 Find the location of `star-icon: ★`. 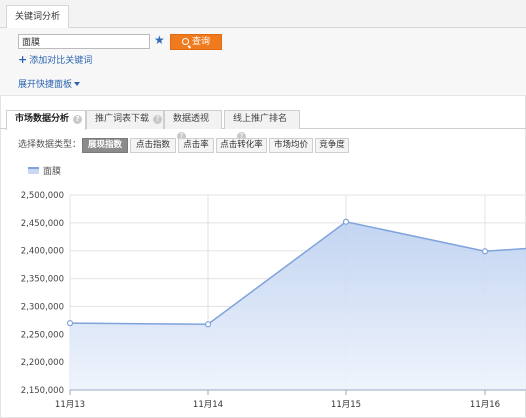

star-icon: ★ is located at coordinates (159, 40).